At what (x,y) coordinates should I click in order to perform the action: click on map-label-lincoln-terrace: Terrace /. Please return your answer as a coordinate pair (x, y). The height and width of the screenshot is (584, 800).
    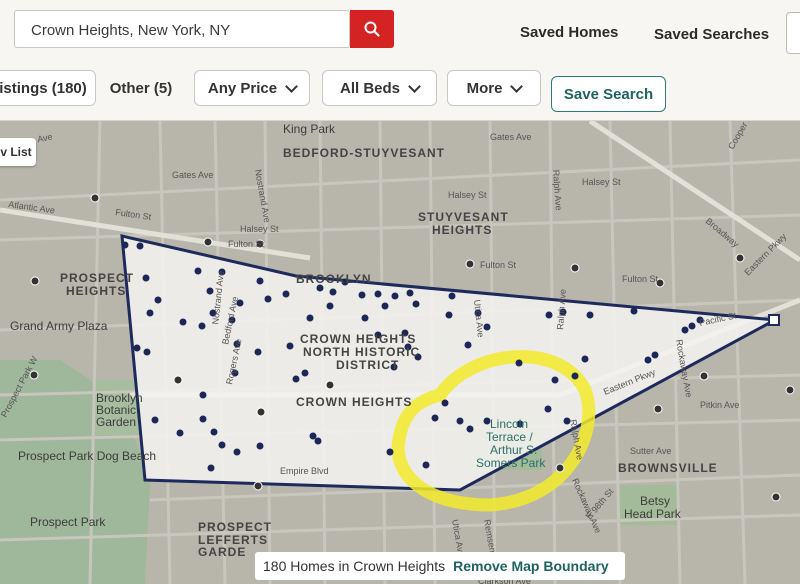
    Looking at the image, I should click on (509, 437).